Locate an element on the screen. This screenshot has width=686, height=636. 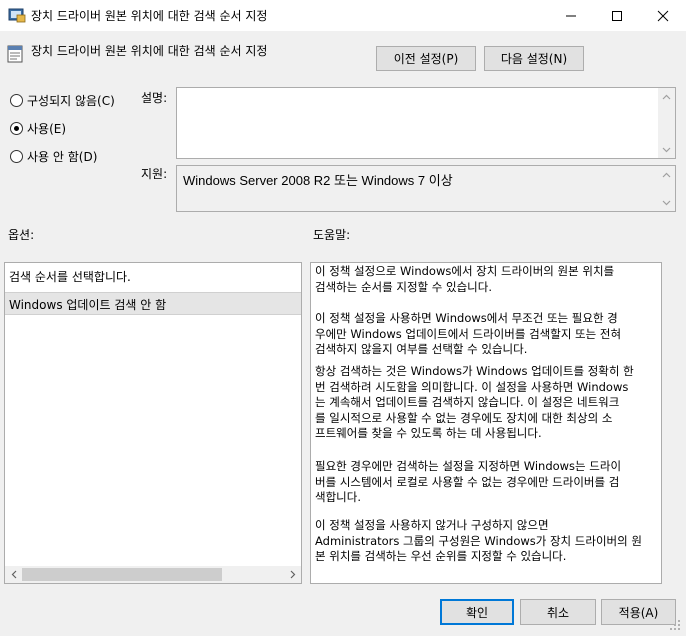
chevron-right-icon is located at coordinates (292, 574).